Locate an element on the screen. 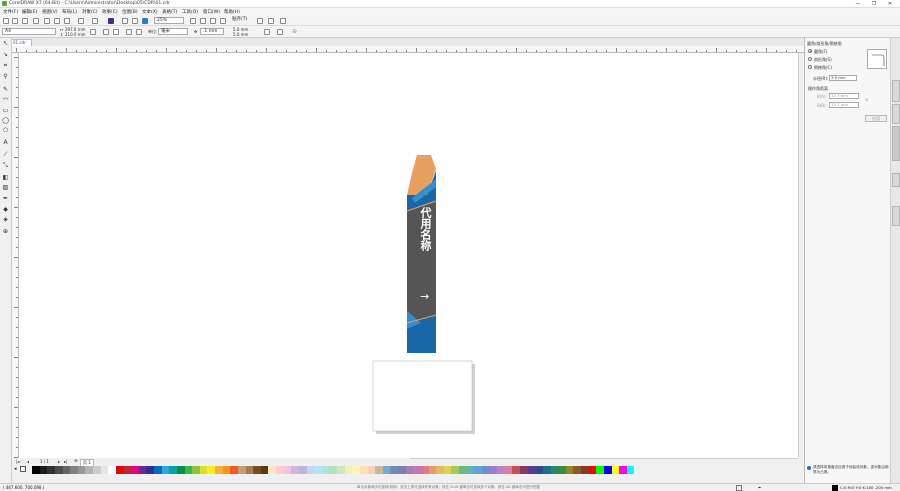  menu-effects: 效果(C) is located at coordinates (110, 12).